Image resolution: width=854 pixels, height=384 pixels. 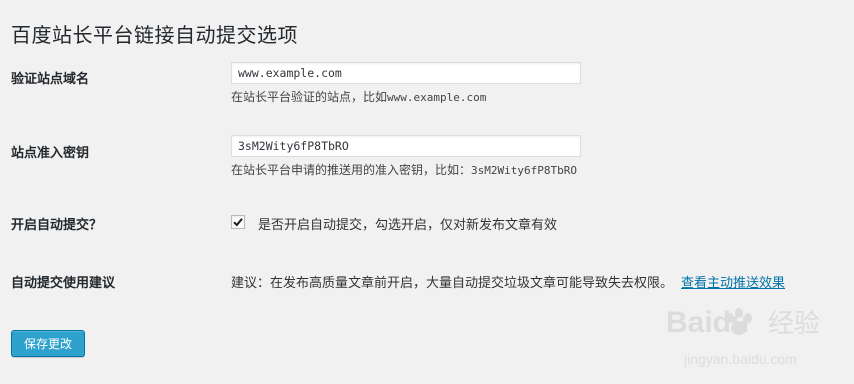 What do you see at coordinates (733, 283) in the screenshot?
I see `view-push-results-link: 查看主动推送效果` at bounding box center [733, 283].